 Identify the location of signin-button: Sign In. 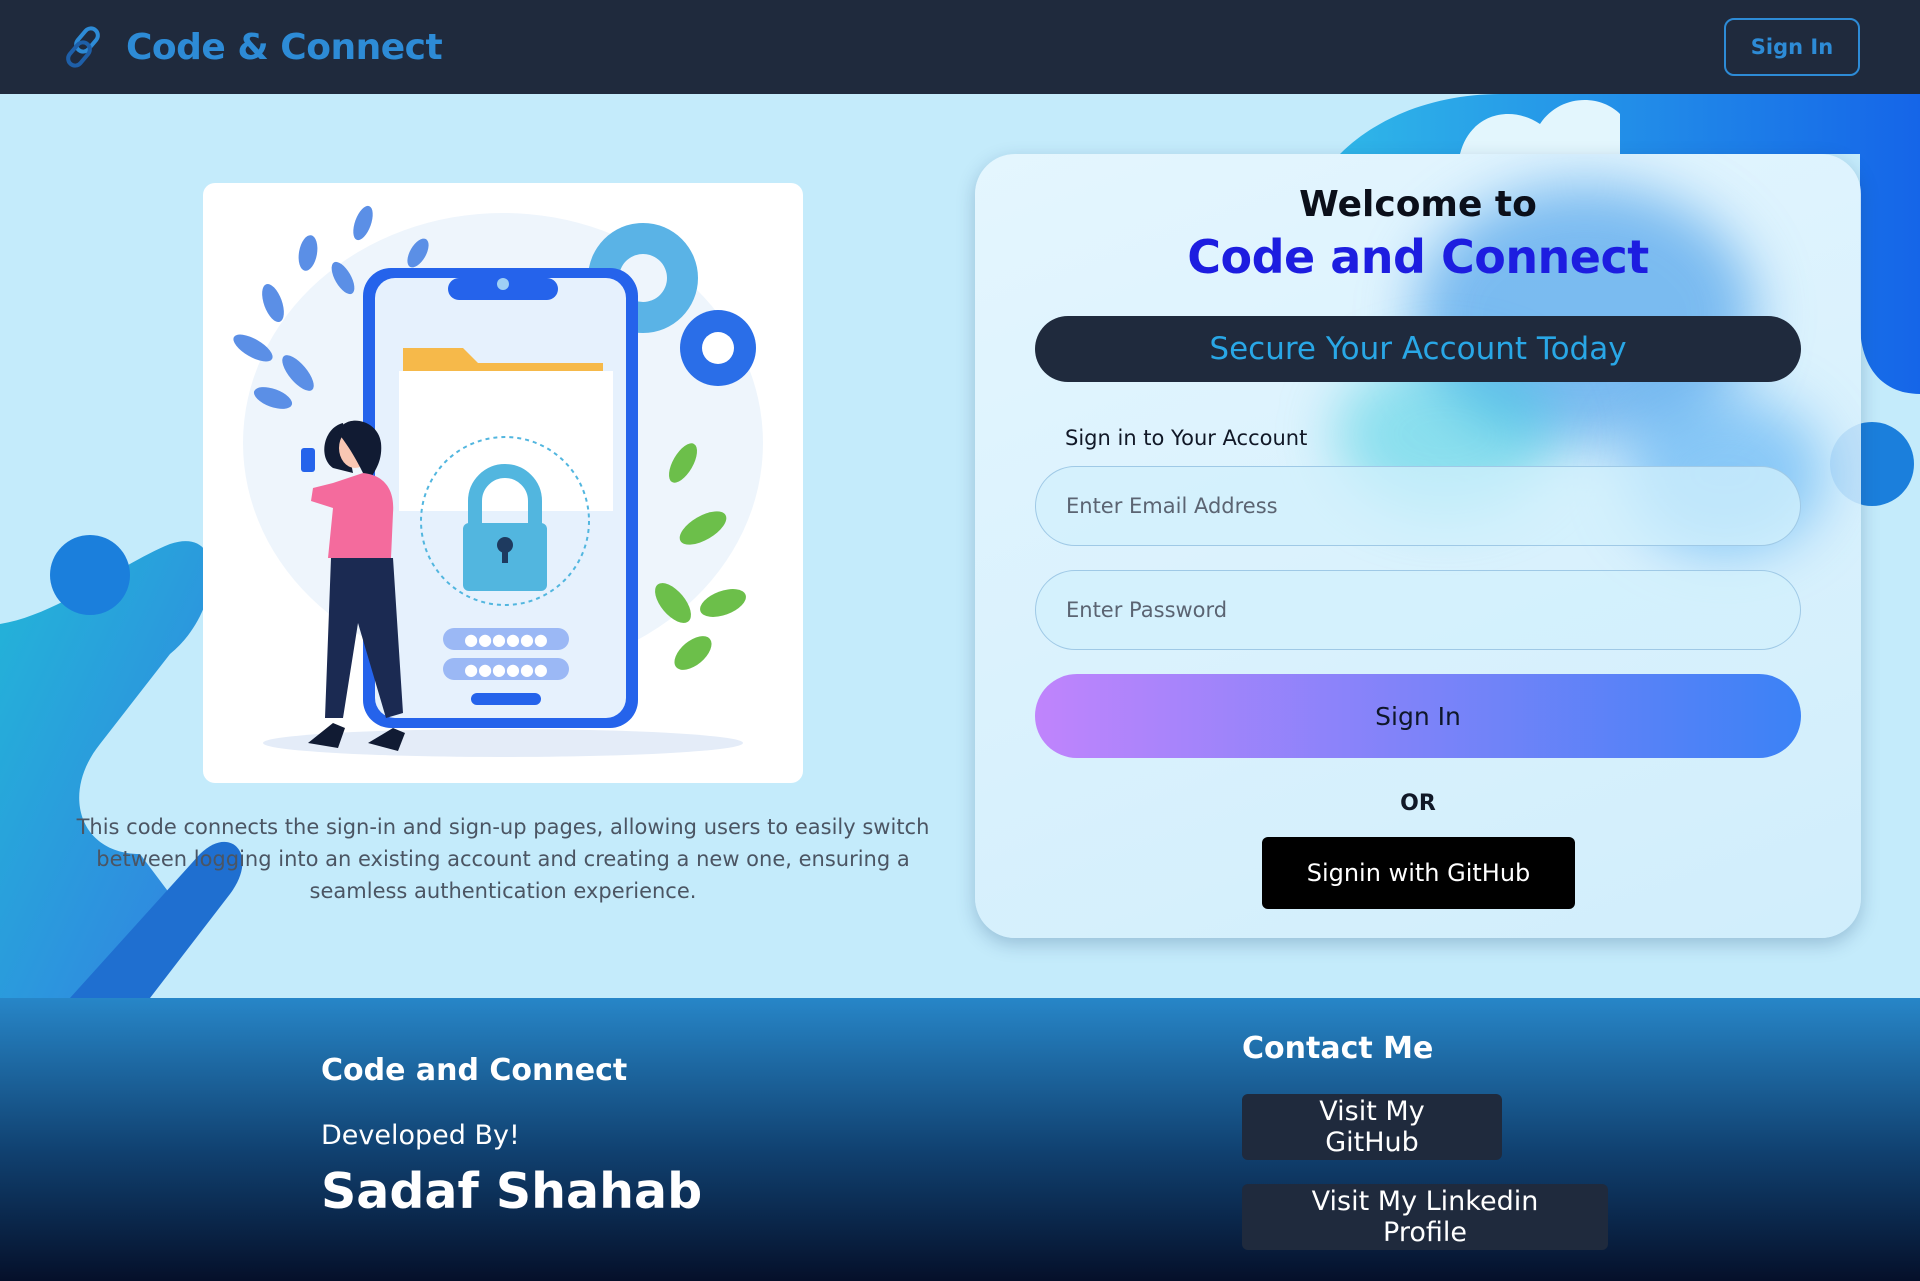
(1418, 716).